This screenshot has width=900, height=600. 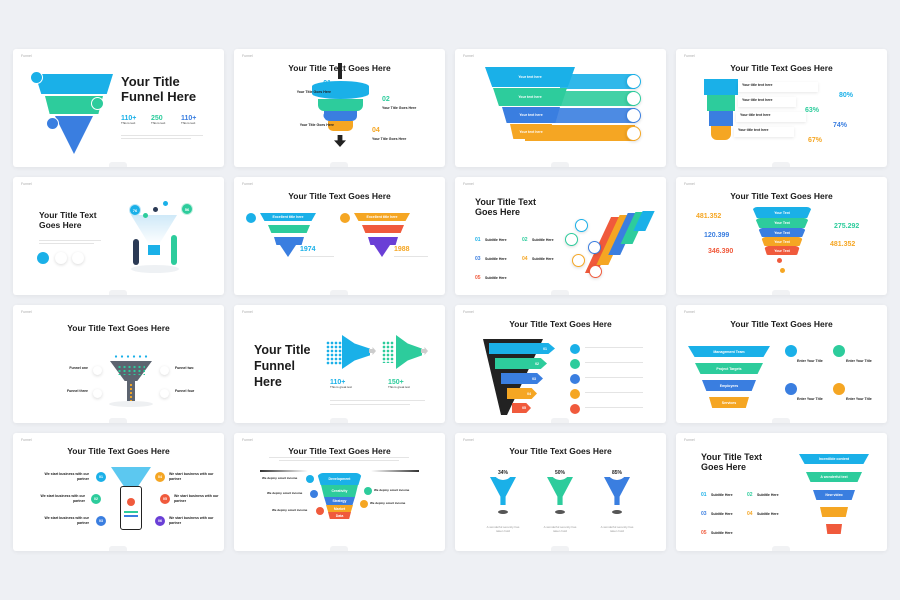 What do you see at coordinates (155, 209) in the screenshot?
I see `ball` at bounding box center [155, 209].